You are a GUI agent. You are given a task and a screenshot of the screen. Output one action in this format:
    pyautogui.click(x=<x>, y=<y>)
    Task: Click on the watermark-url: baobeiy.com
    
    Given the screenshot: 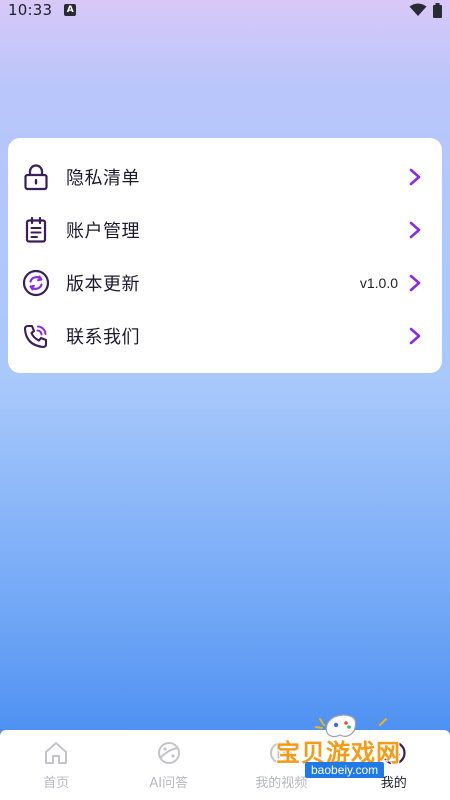 What is the action you would take?
    pyautogui.click(x=345, y=770)
    